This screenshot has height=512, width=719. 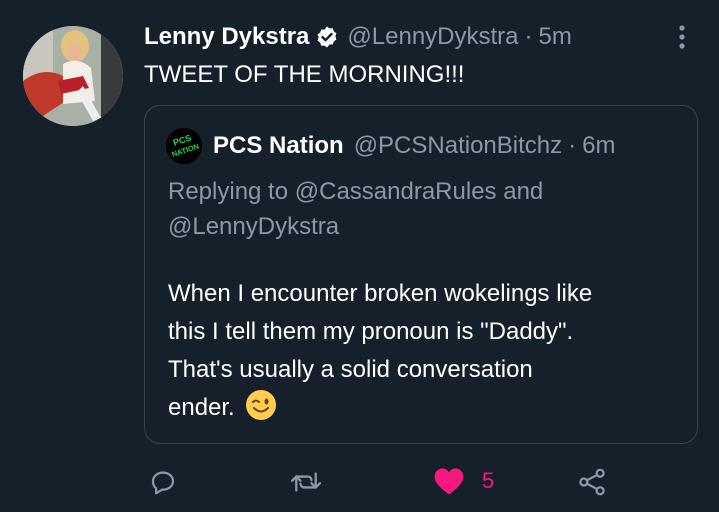 What do you see at coordinates (371, 331) in the screenshot?
I see `quoted-text-line: this I tell them my pronoun is "Daddy".` at bounding box center [371, 331].